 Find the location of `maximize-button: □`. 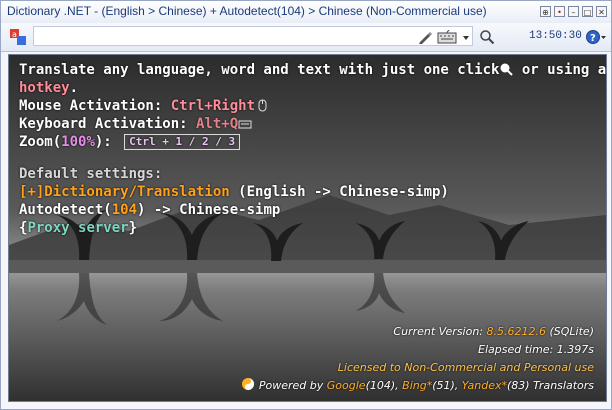

maximize-button: □ is located at coordinates (587, 11).